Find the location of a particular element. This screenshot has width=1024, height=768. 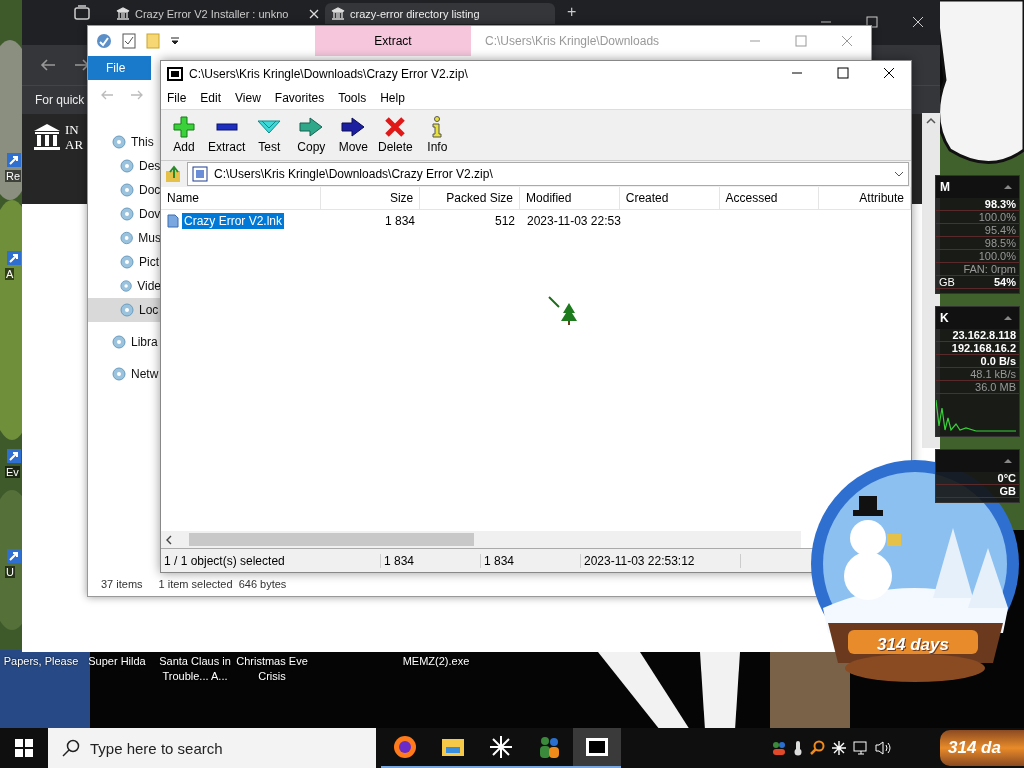

desktop-icon-label: Ev is located at coordinates (12, 472).